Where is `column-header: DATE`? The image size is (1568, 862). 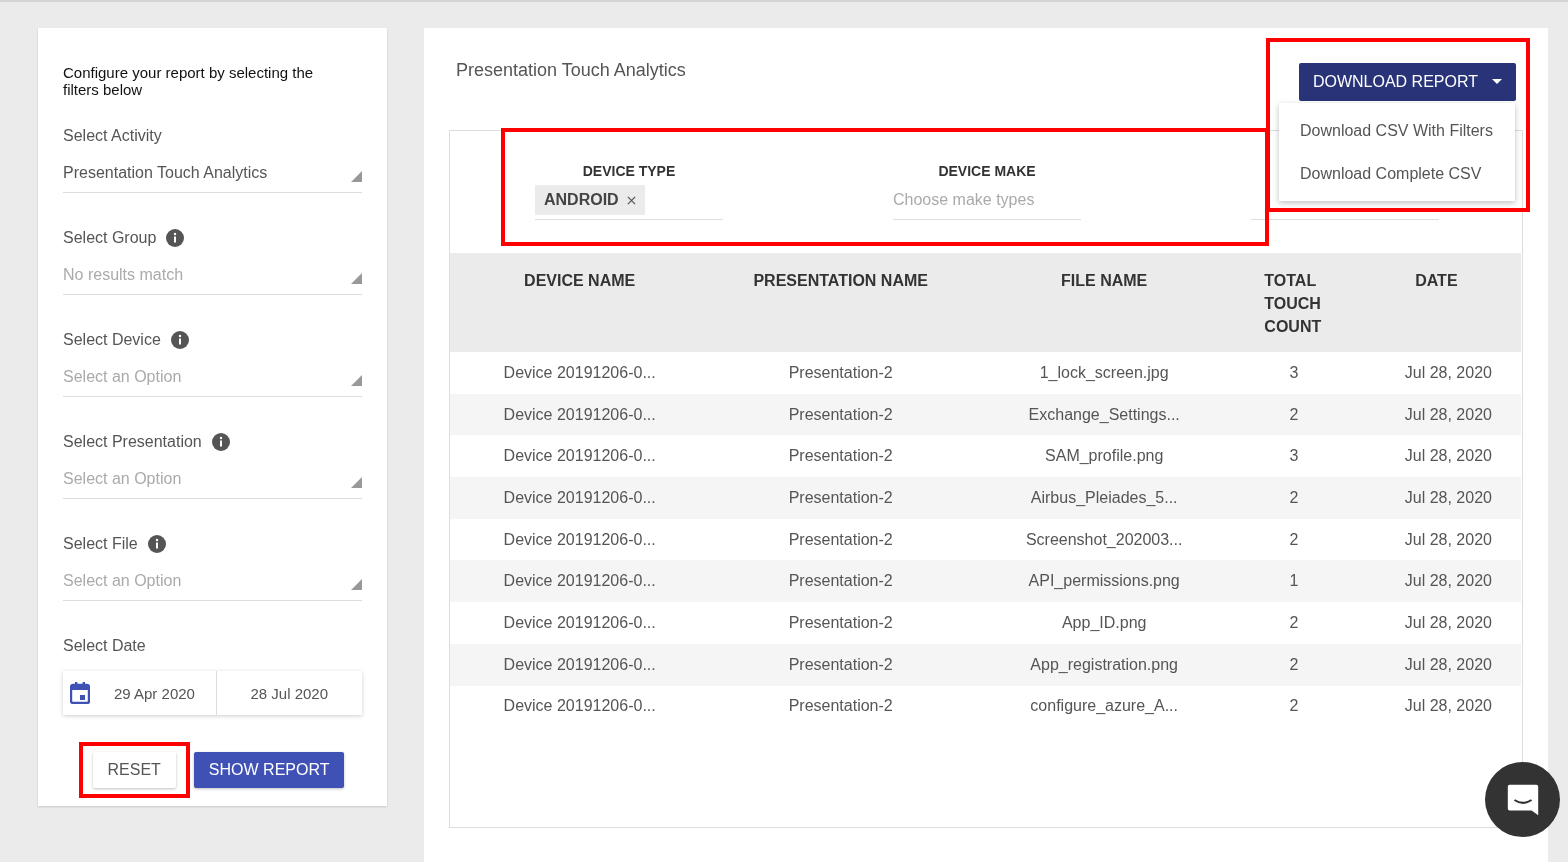
column-header: DATE is located at coordinates (1436, 280).